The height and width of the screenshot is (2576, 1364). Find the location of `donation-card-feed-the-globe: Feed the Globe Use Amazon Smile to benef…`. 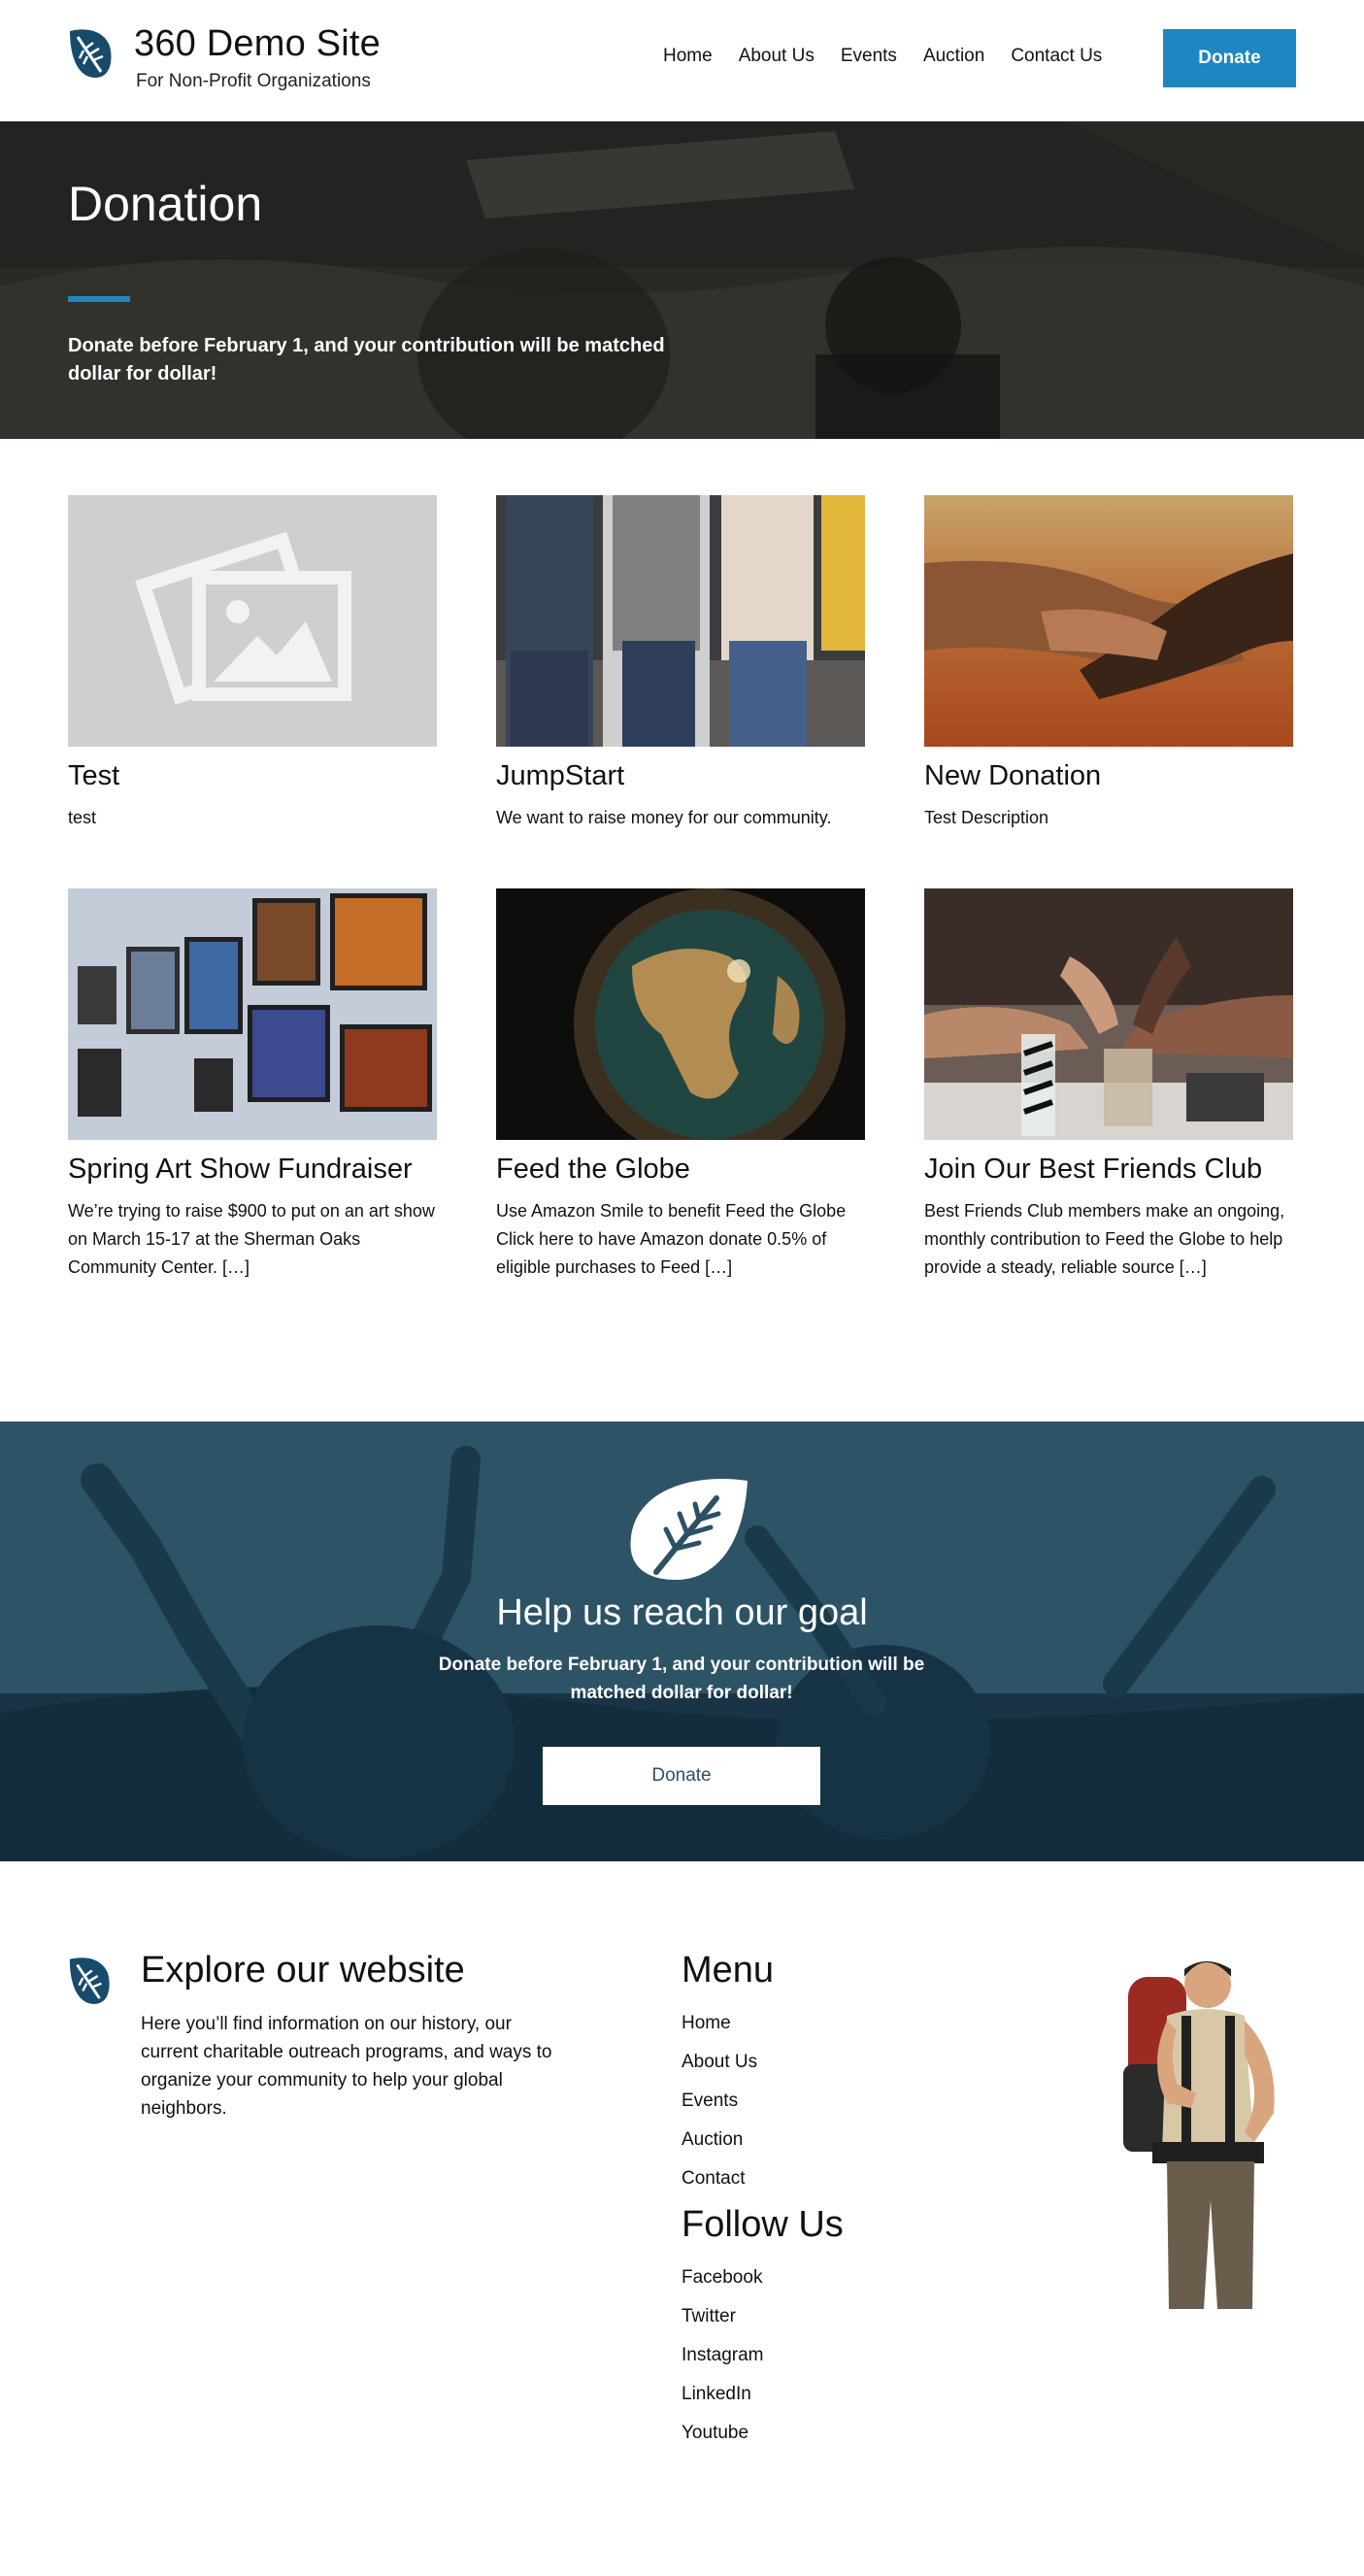

donation-card-feed-the-globe: Feed the Globe Use Amazon Smile to benef… is located at coordinates (680, 1085).